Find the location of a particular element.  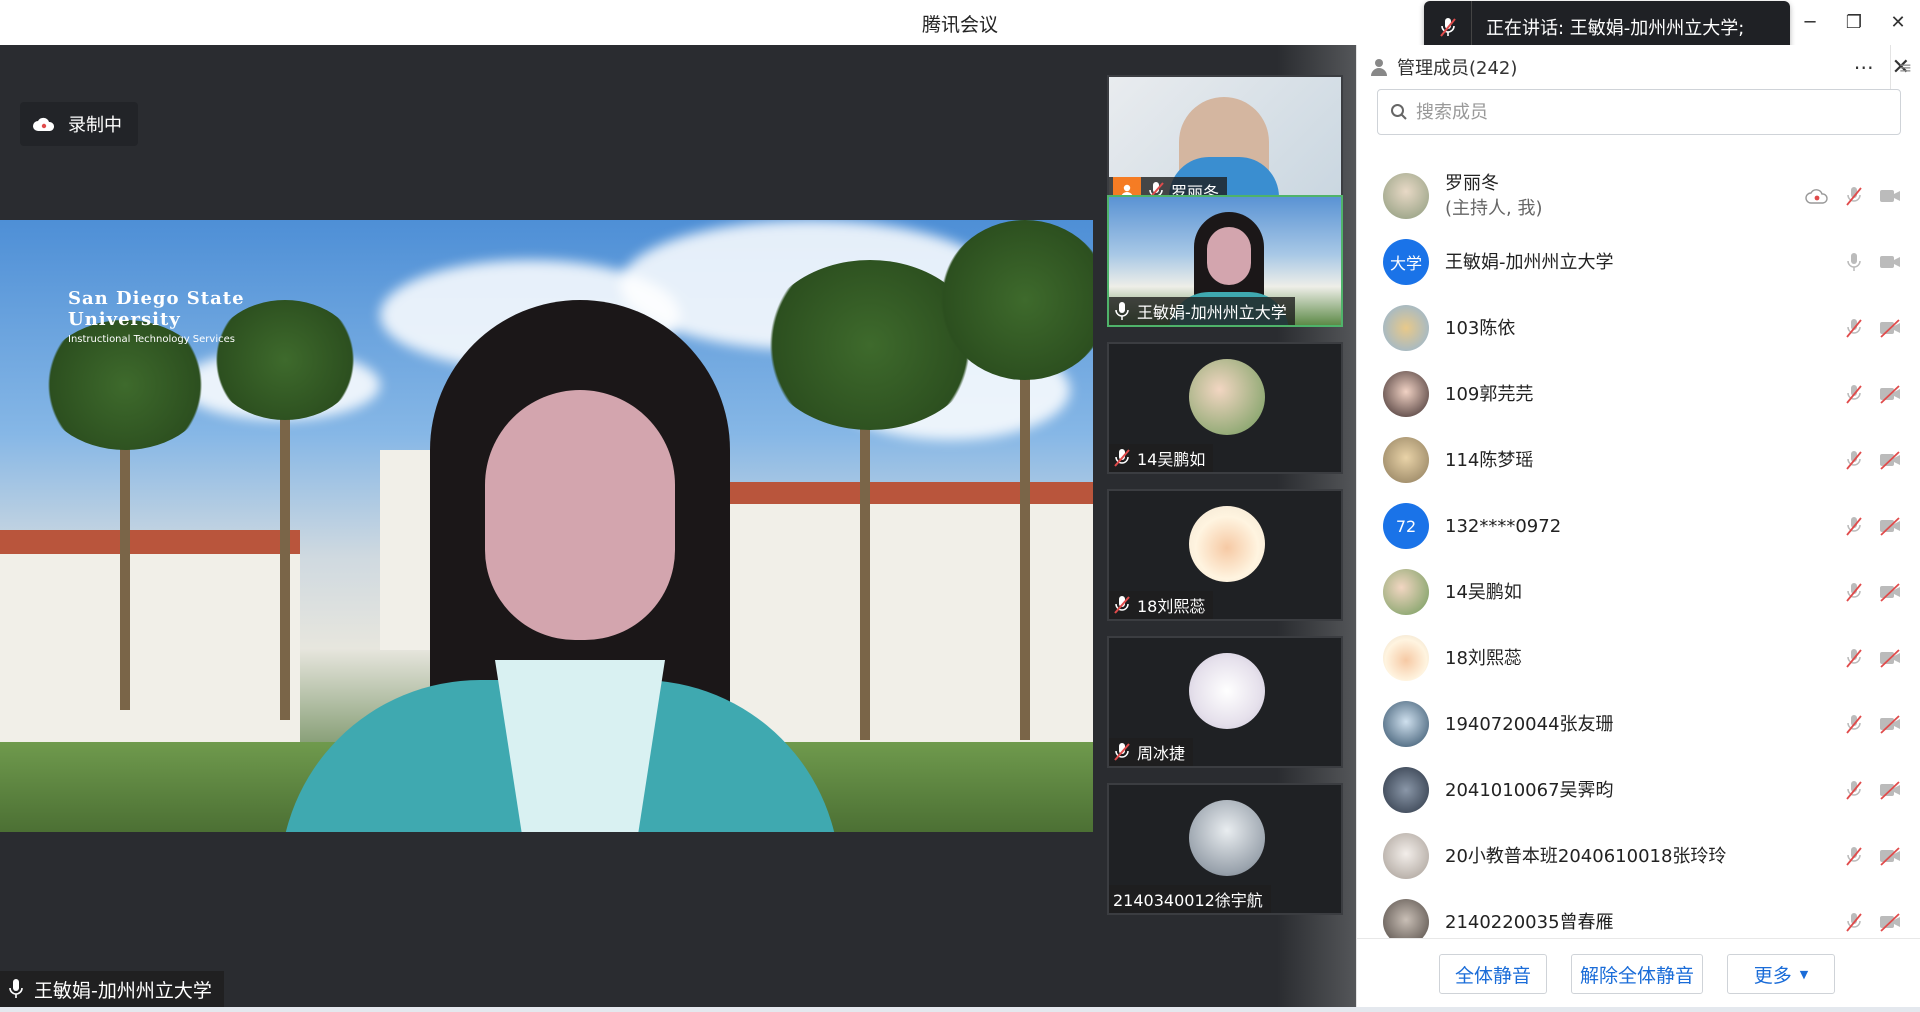

tile-name: 18刘熙蕊 is located at coordinates (1171, 606).